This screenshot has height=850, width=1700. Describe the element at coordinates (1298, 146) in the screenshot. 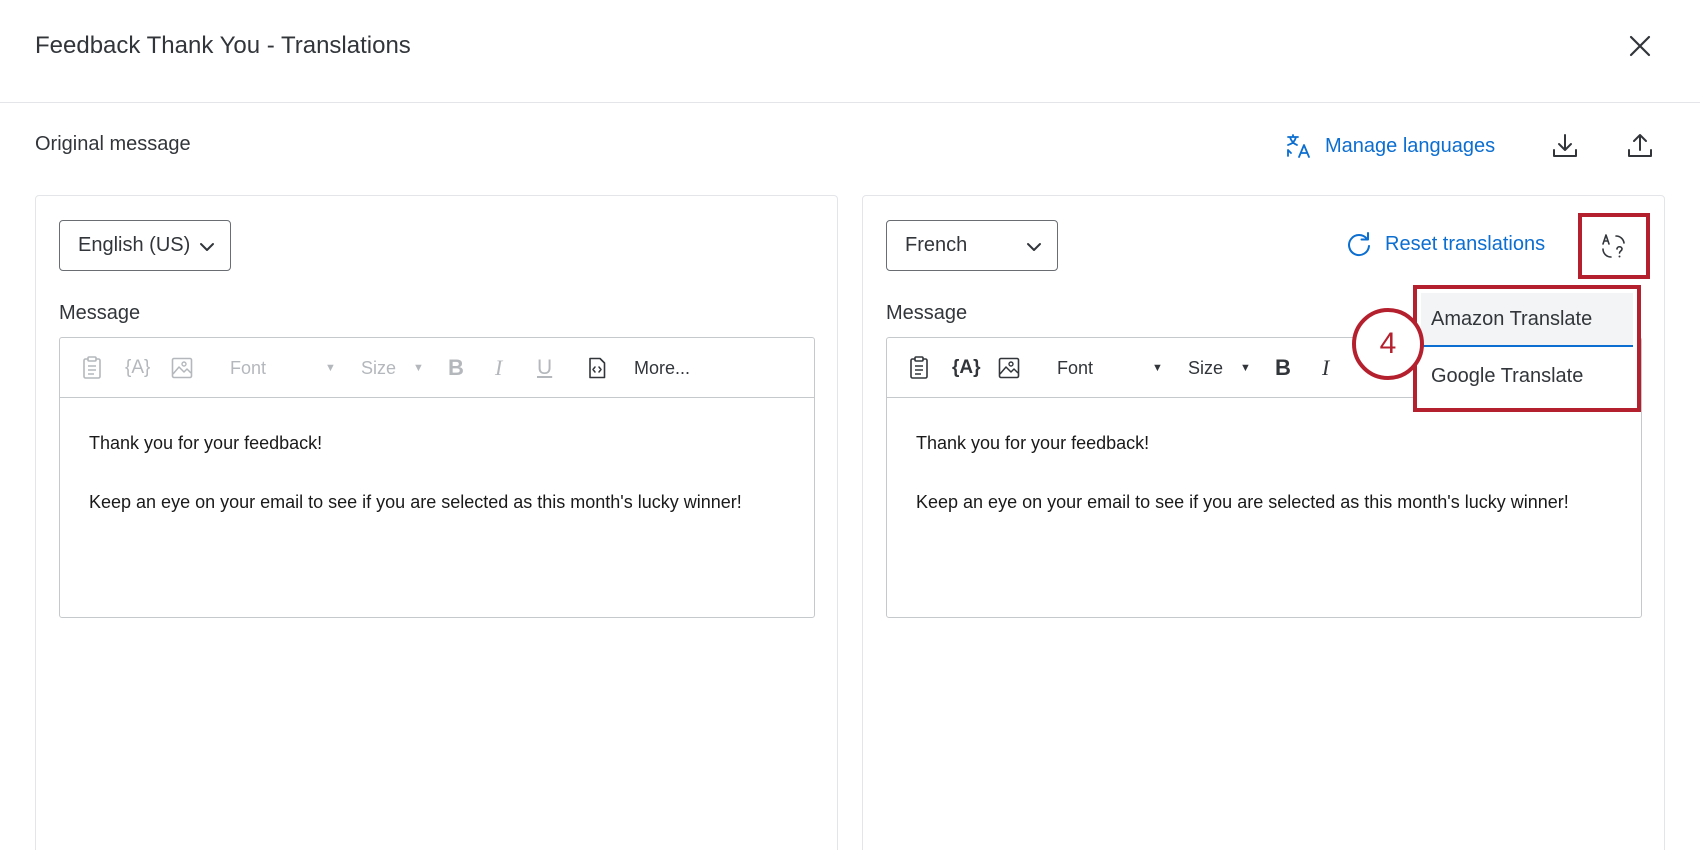

I see `translate-language-icon` at that location.